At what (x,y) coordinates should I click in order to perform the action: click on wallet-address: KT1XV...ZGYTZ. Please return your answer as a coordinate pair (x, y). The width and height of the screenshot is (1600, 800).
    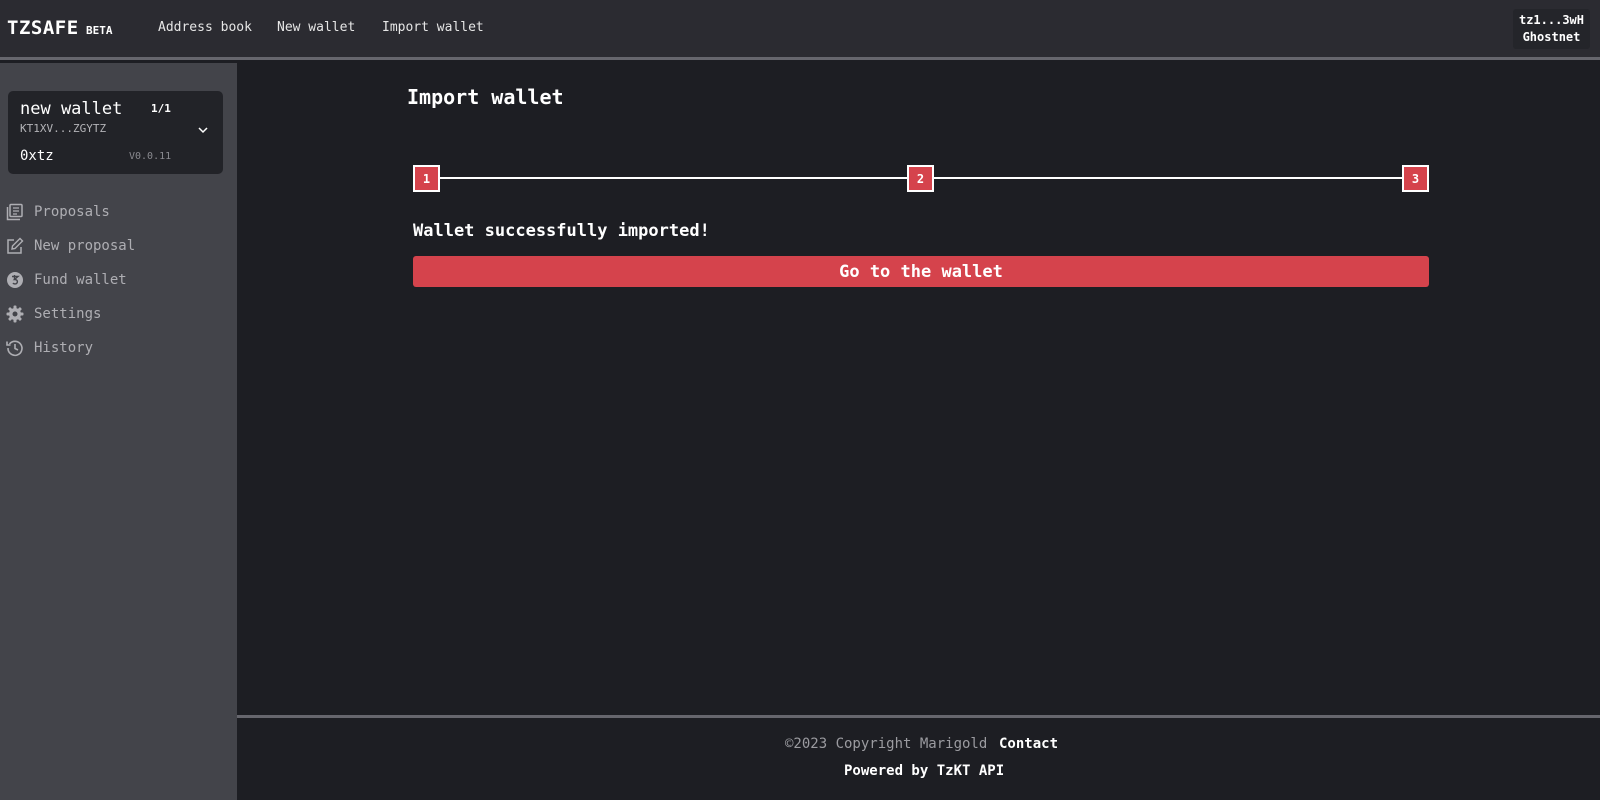
    Looking at the image, I should click on (63, 128).